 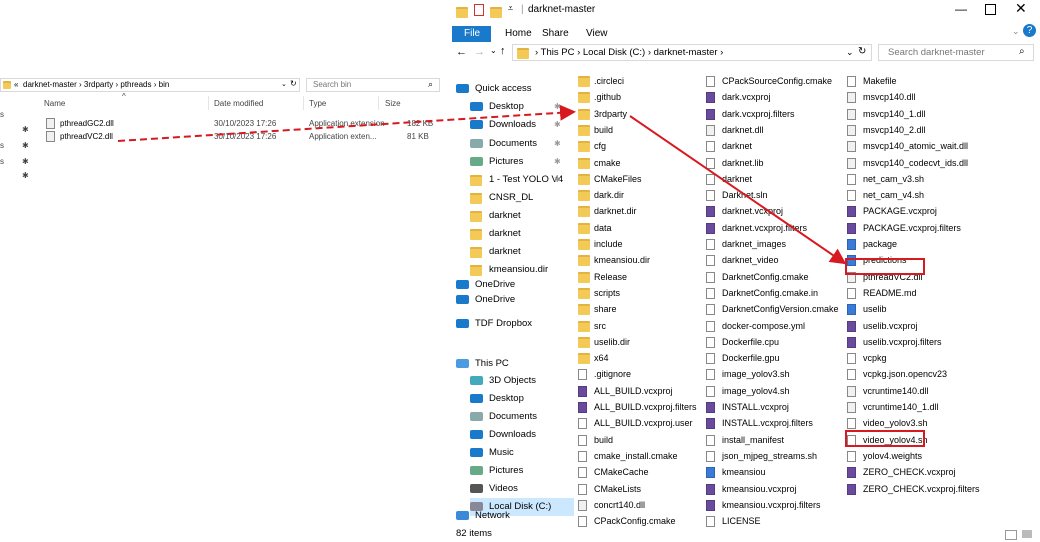 What do you see at coordinates (900, 211) in the screenshot?
I see `item-name: PACKAGE.vcxproj` at bounding box center [900, 211].